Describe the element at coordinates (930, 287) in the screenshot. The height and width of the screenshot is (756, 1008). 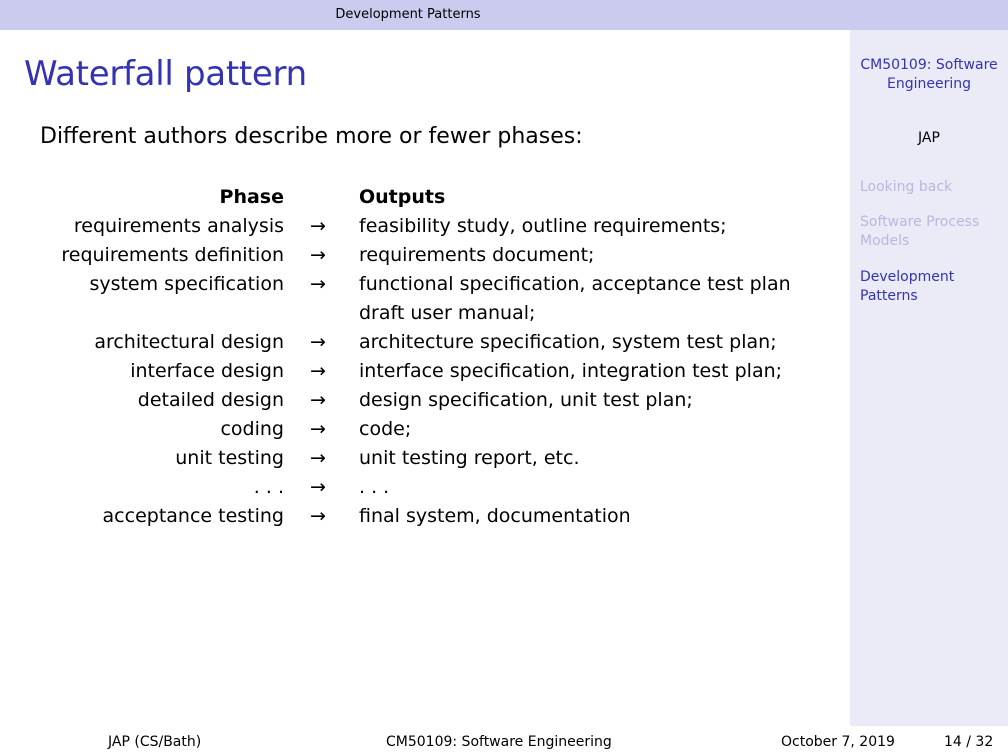
I see `sidebar-item-development-patterns: Development Patterns` at that location.